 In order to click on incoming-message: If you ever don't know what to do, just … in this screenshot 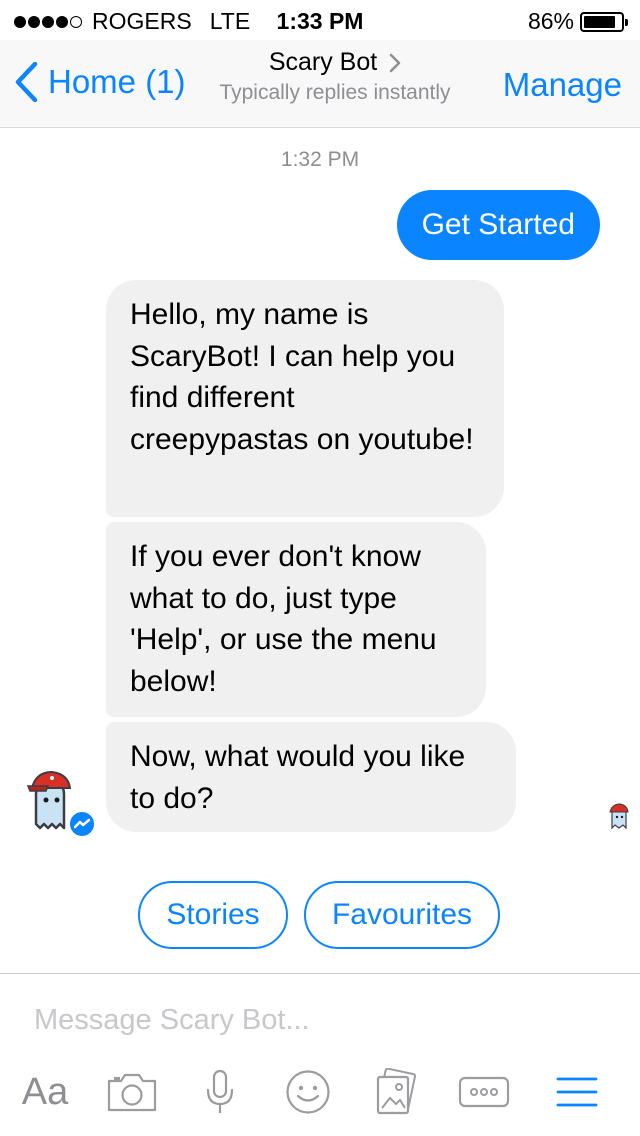, I will do `click(296, 619)`.